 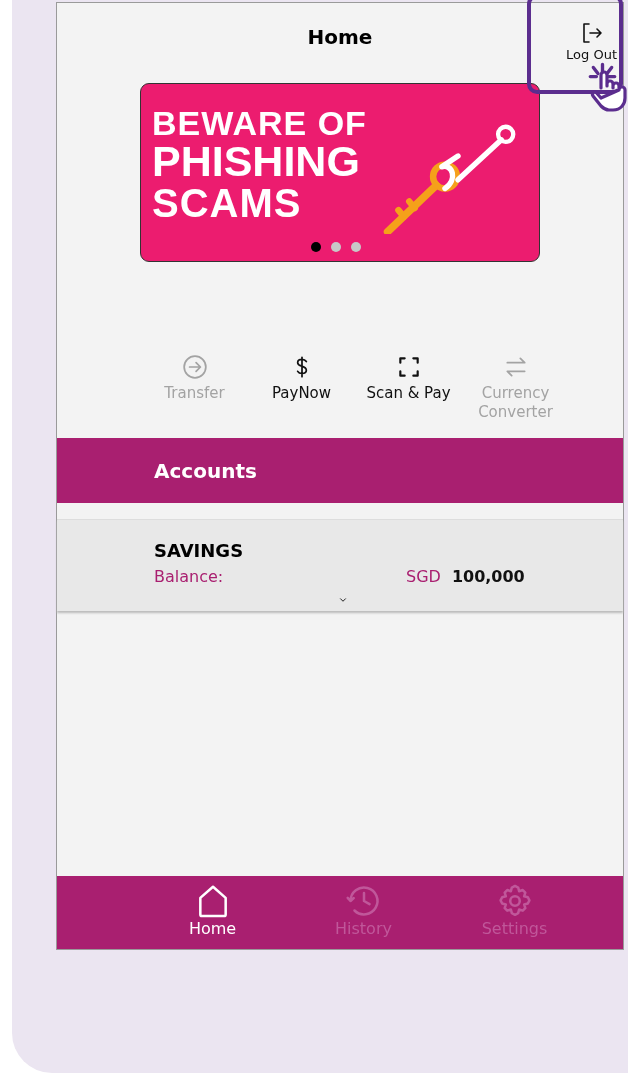 What do you see at coordinates (189, 576) in the screenshot?
I see `balance-label: Balance:` at bounding box center [189, 576].